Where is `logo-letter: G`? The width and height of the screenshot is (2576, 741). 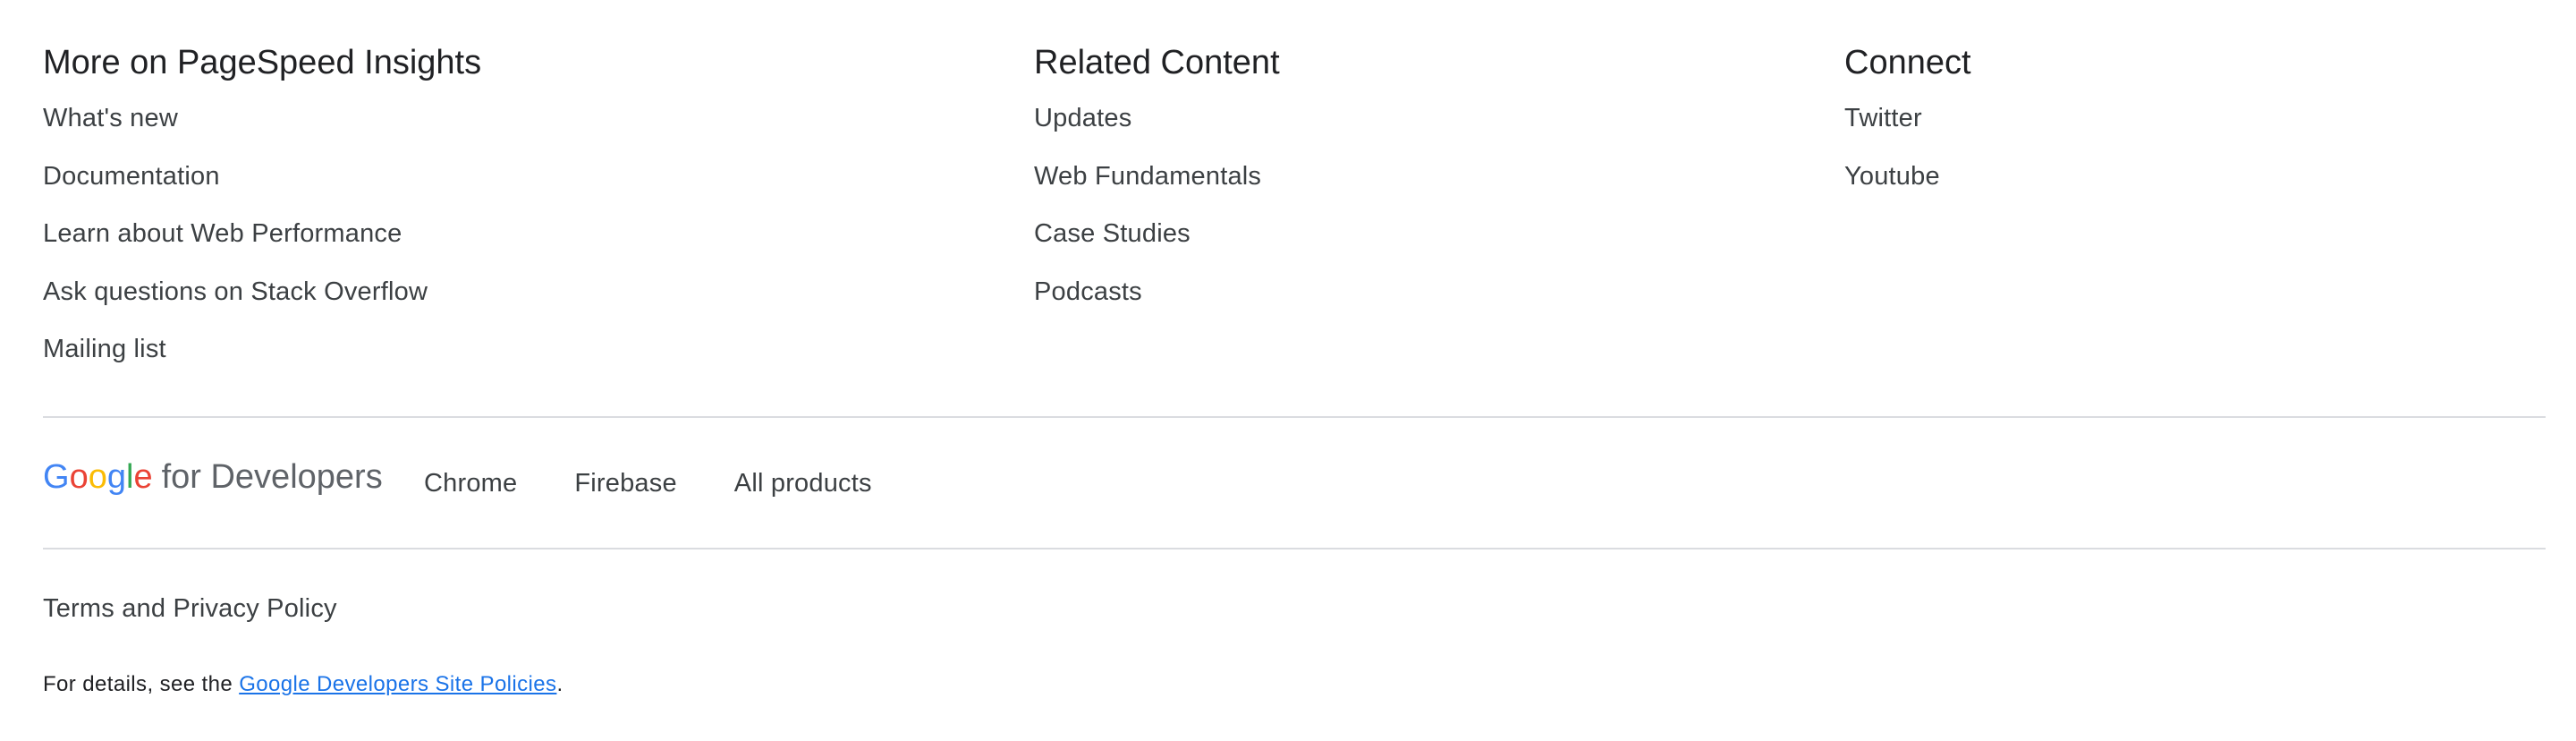
logo-letter: G is located at coordinates (56, 477).